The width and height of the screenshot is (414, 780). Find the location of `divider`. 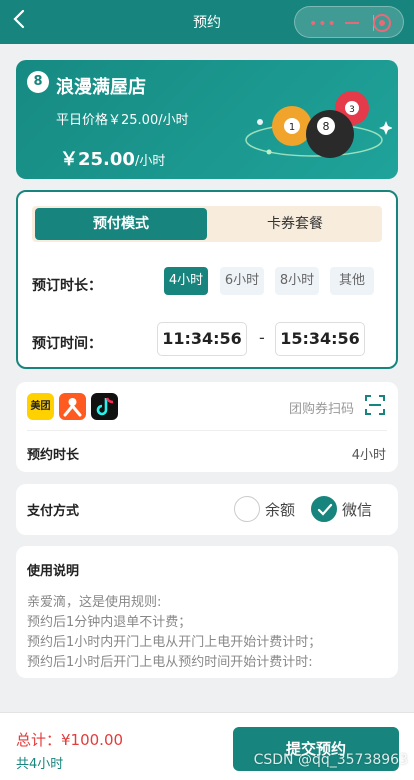

divider is located at coordinates (207, 430).